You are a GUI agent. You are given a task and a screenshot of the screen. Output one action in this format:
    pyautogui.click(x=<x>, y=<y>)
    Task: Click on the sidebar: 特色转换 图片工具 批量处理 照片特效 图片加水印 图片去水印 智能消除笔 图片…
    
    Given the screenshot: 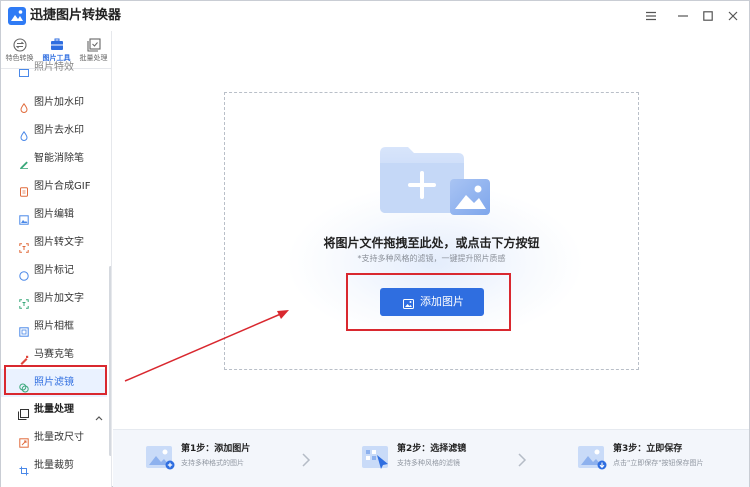 What is the action you would take?
    pyautogui.click(x=56, y=259)
    